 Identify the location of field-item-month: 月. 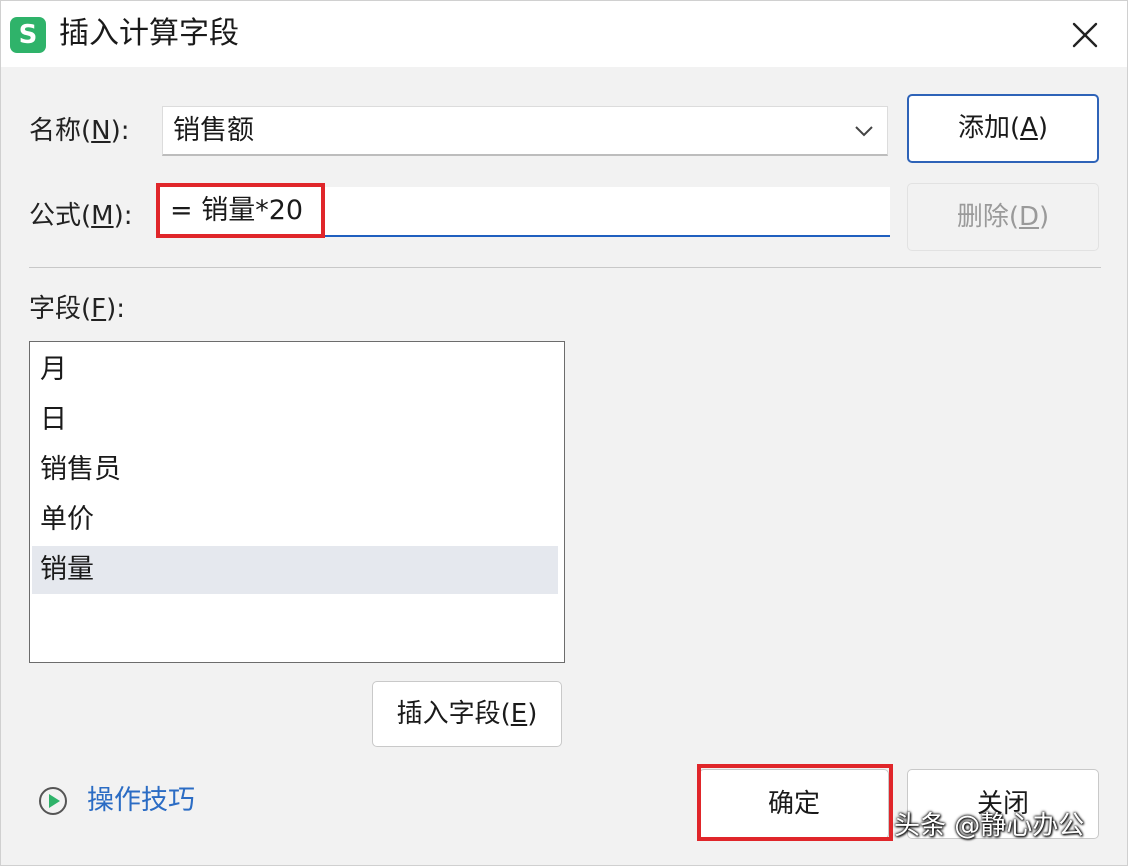
(295, 370).